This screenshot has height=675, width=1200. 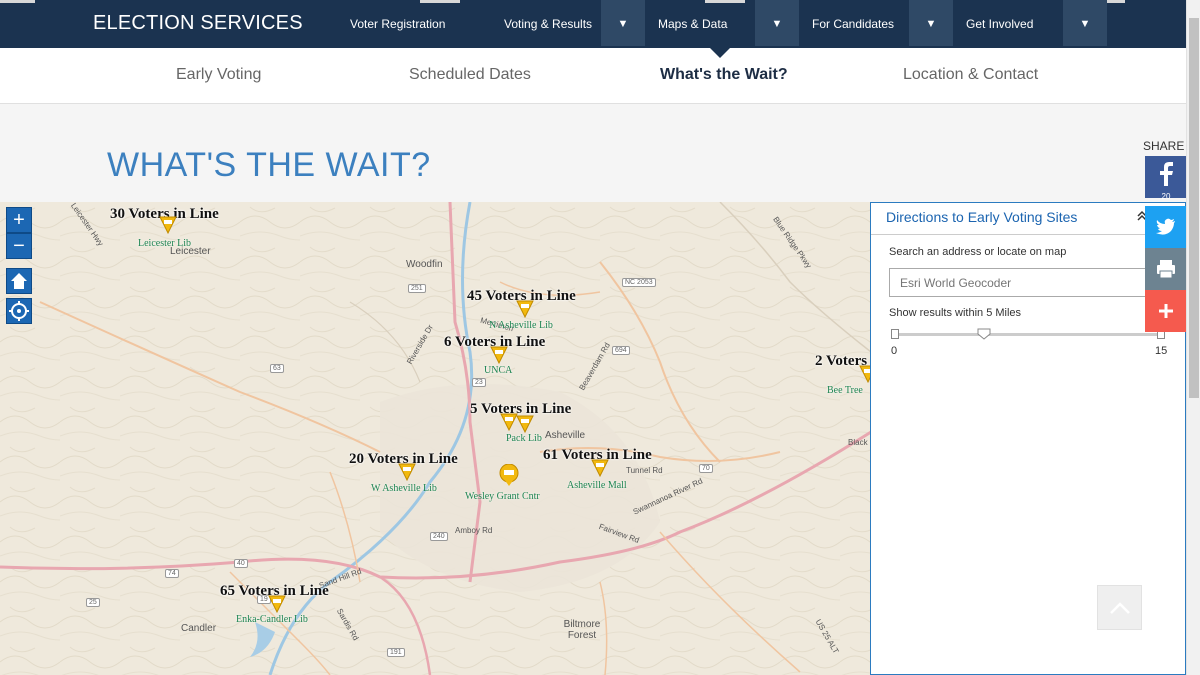 What do you see at coordinates (984, 334) in the screenshot?
I see `slider-thumb` at bounding box center [984, 334].